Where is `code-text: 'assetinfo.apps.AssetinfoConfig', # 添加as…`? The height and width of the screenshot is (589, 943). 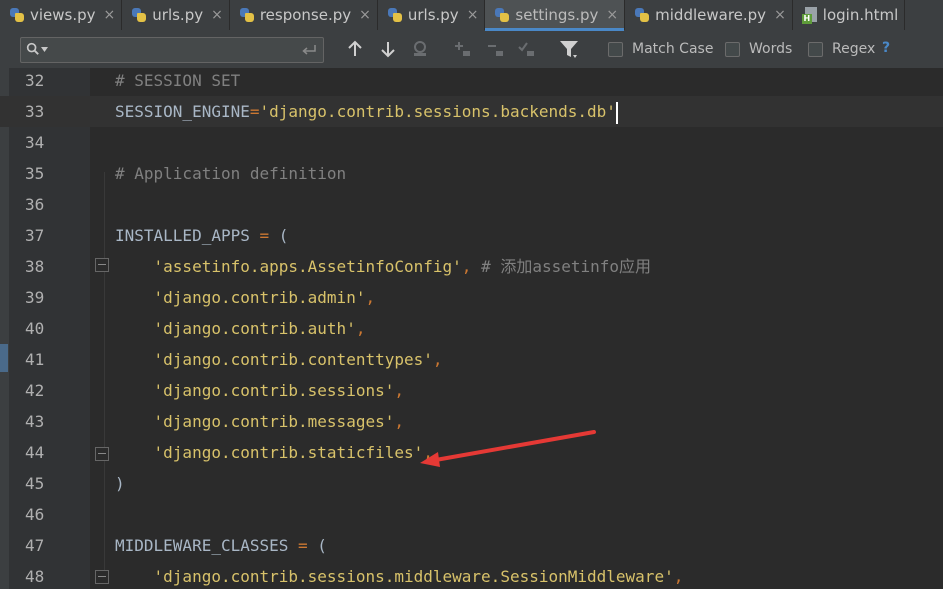 code-text: 'assetinfo.apps.AssetinfoConfig', # 添加as… is located at coordinates (383, 266).